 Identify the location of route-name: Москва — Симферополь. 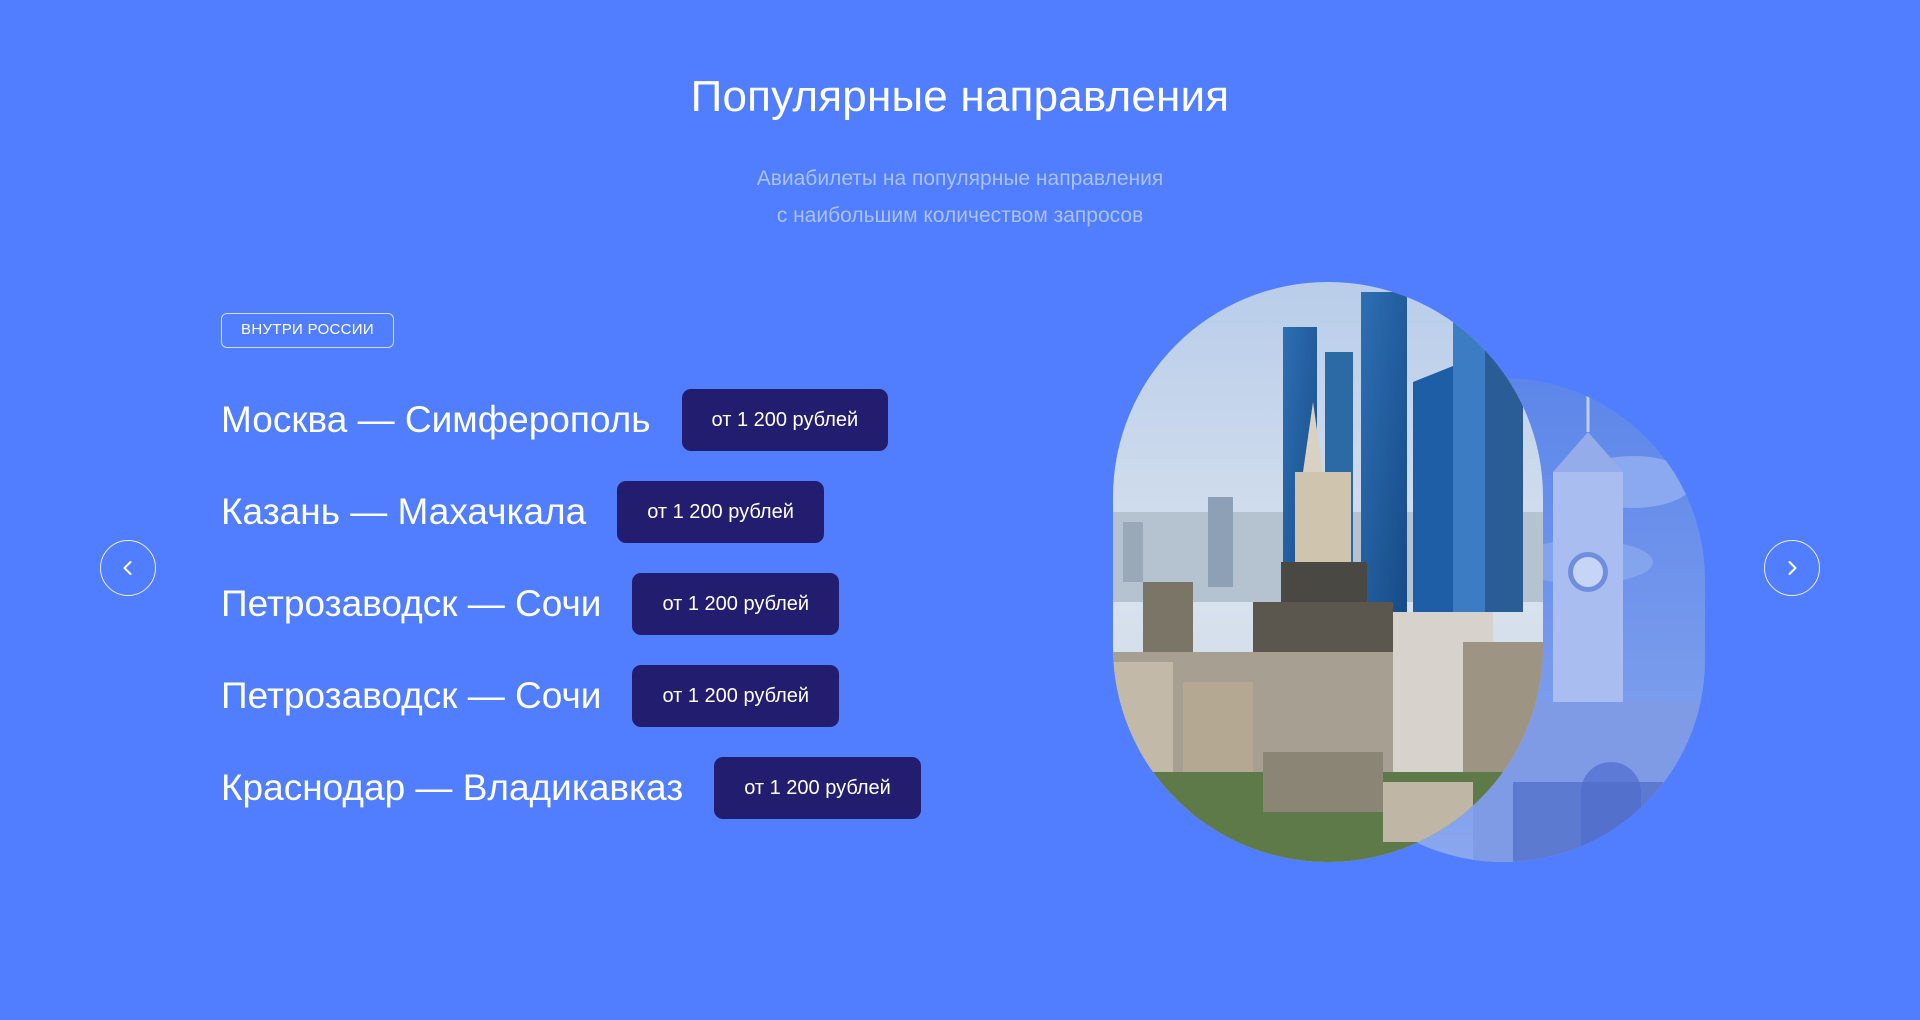
(436, 420).